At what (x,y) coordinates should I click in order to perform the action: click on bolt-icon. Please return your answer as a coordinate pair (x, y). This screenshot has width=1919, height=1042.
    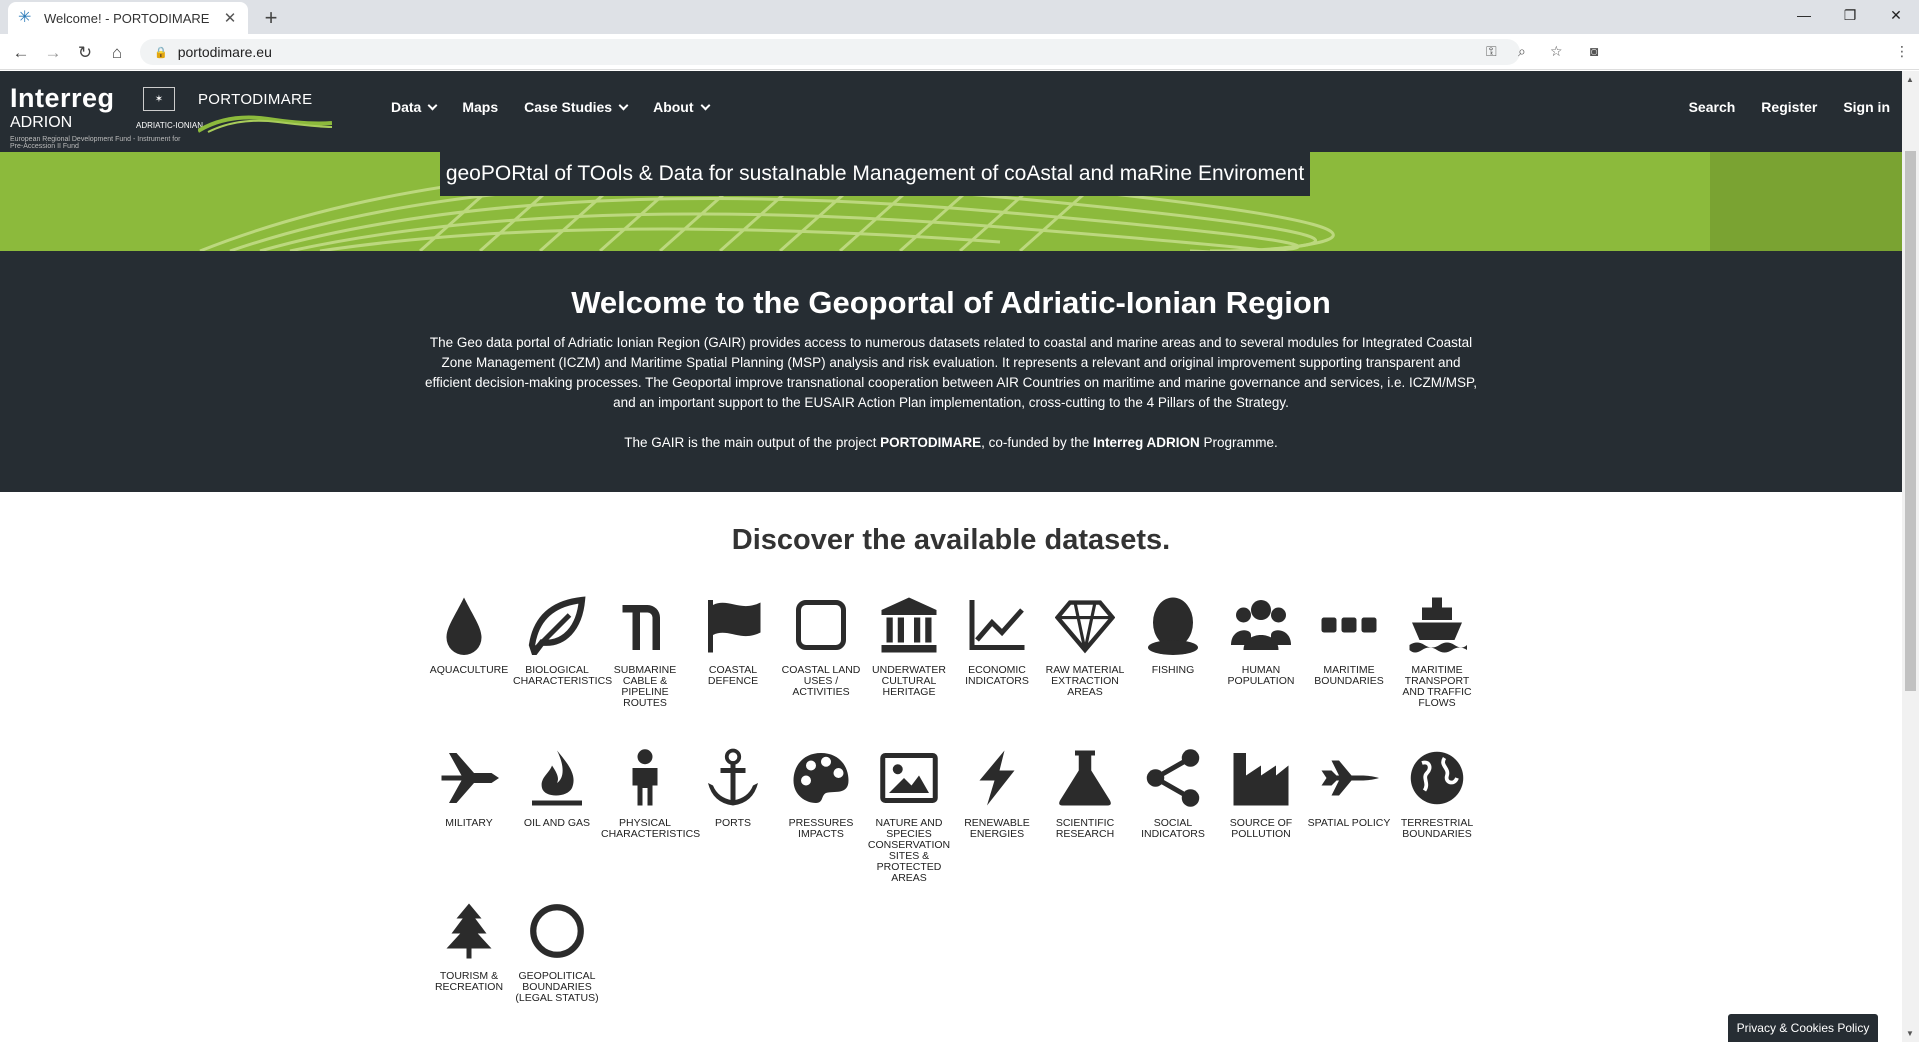
    Looking at the image, I should click on (997, 778).